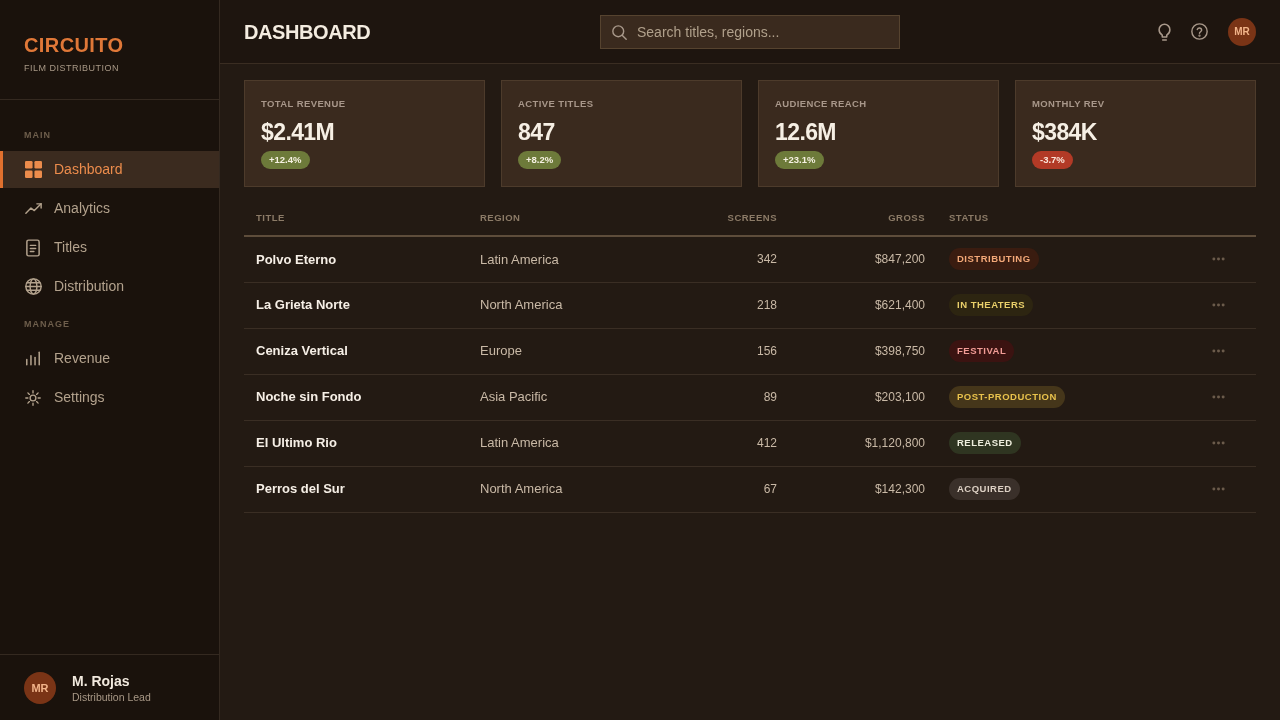 This screenshot has height=720, width=1280. What do you see at coordinates (728, 351) in the screenshot?
I see `table-cell: 156` at bounding box center [728, 351].